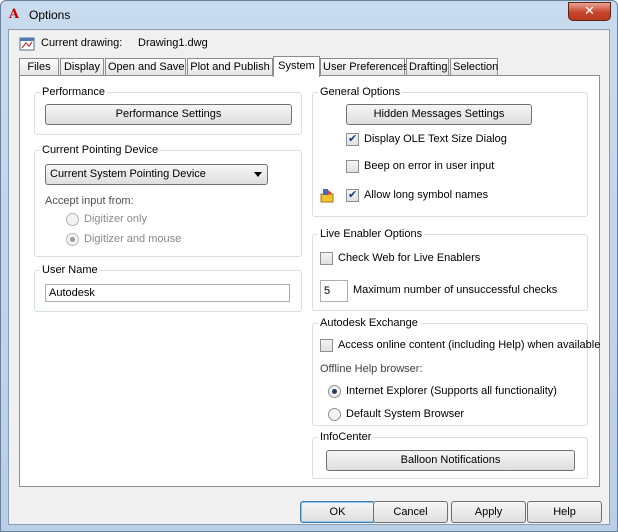  What do you see at coordinates (82, 67) in the screenshot?
I see `tab-display: Display` at bounding box center [82, 67].